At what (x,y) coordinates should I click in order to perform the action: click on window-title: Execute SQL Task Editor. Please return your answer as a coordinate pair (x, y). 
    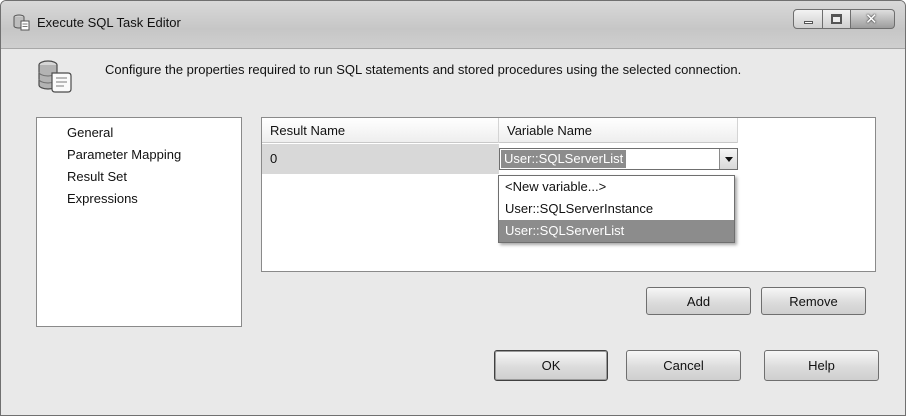
    Looking at the image, I should click on (109, 22).